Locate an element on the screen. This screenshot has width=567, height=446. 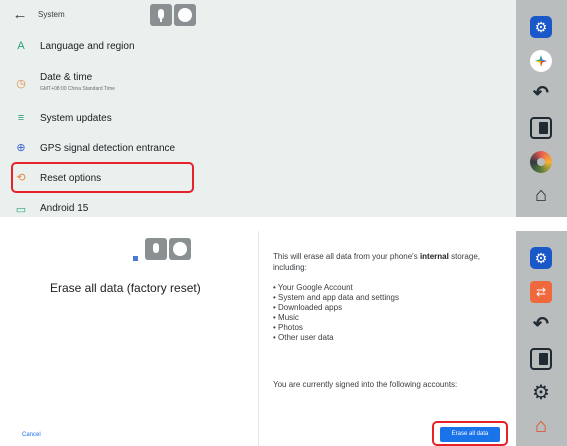
app-bar: ← System is located at coordinates (258, 15).